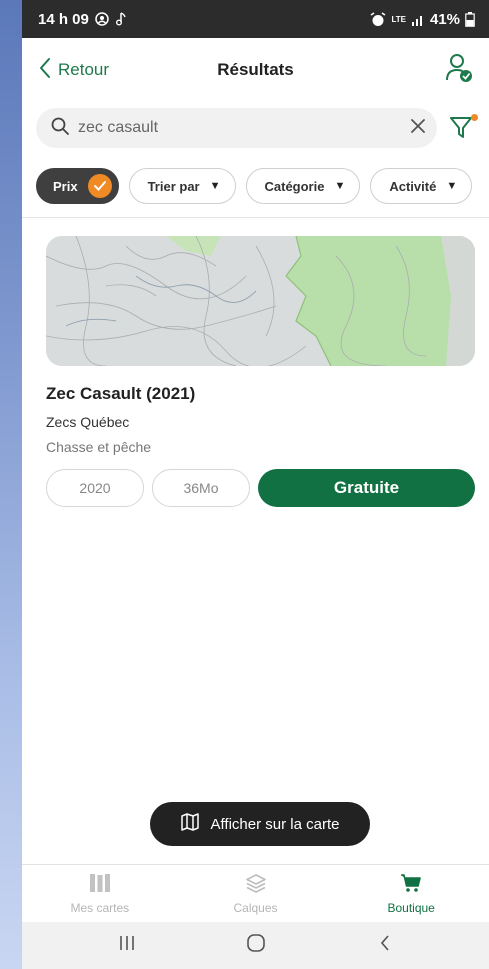 Image resolution: width=489 pixels, height=969 pixels. I want to click on status-time: 14 h 09, so click(63, 19).